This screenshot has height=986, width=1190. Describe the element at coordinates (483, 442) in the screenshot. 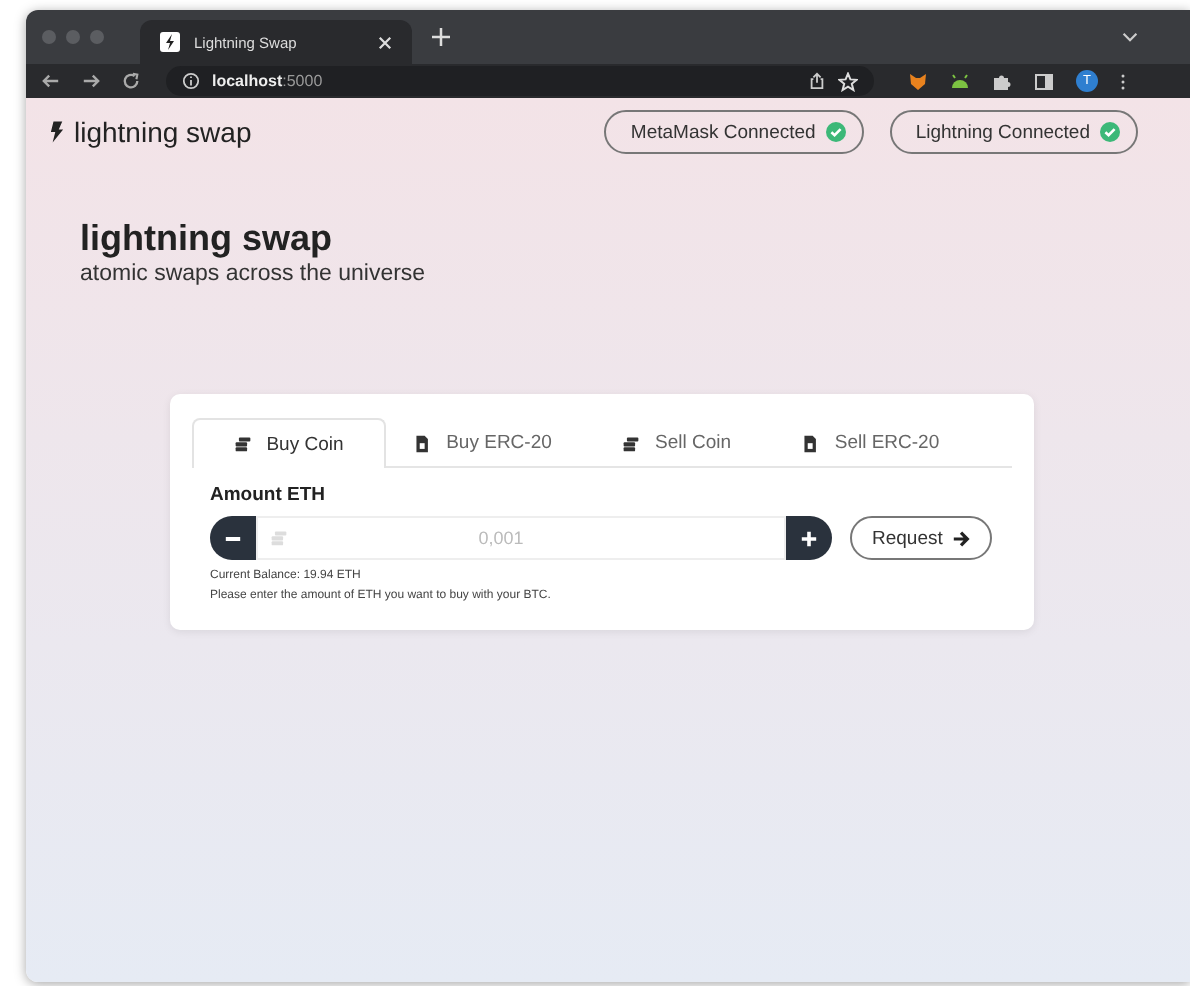

I see `tab: Buy ERC-20` at that location.